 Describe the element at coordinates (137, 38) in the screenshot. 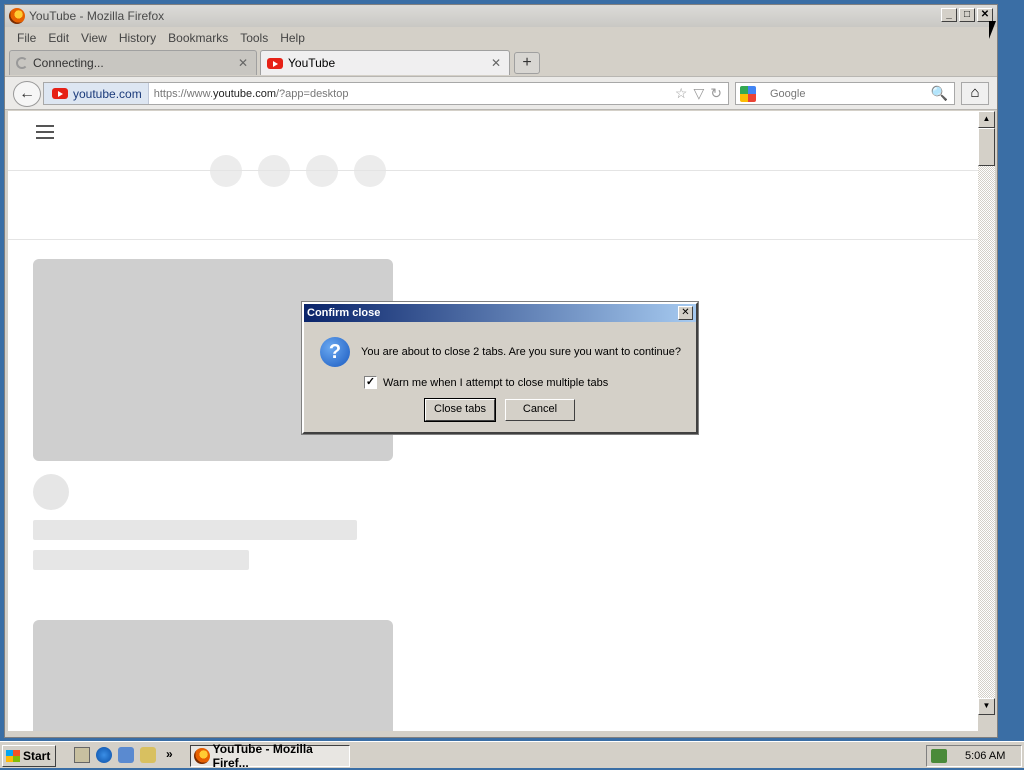

I see `menu-history: History` at that location.